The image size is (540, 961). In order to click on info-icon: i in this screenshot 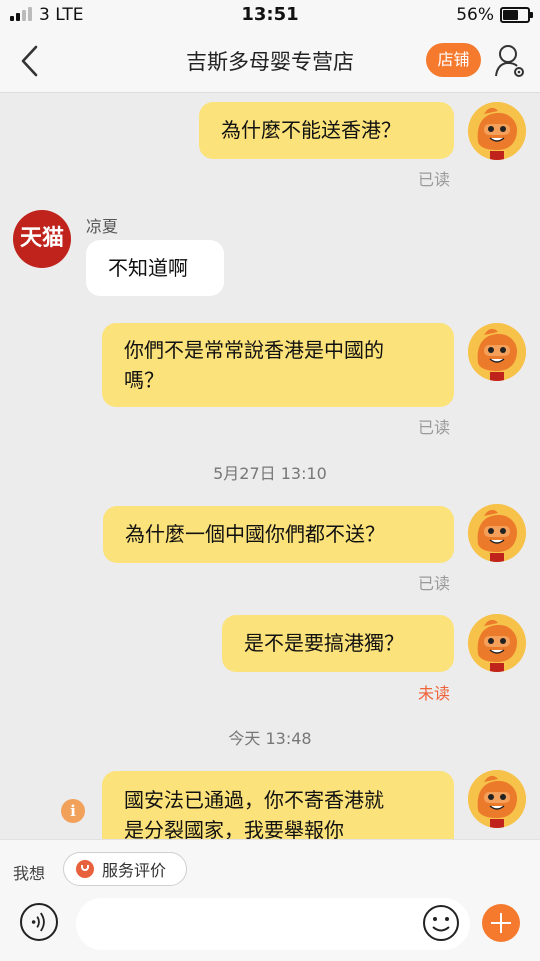, I will do `click(73, 811)`.